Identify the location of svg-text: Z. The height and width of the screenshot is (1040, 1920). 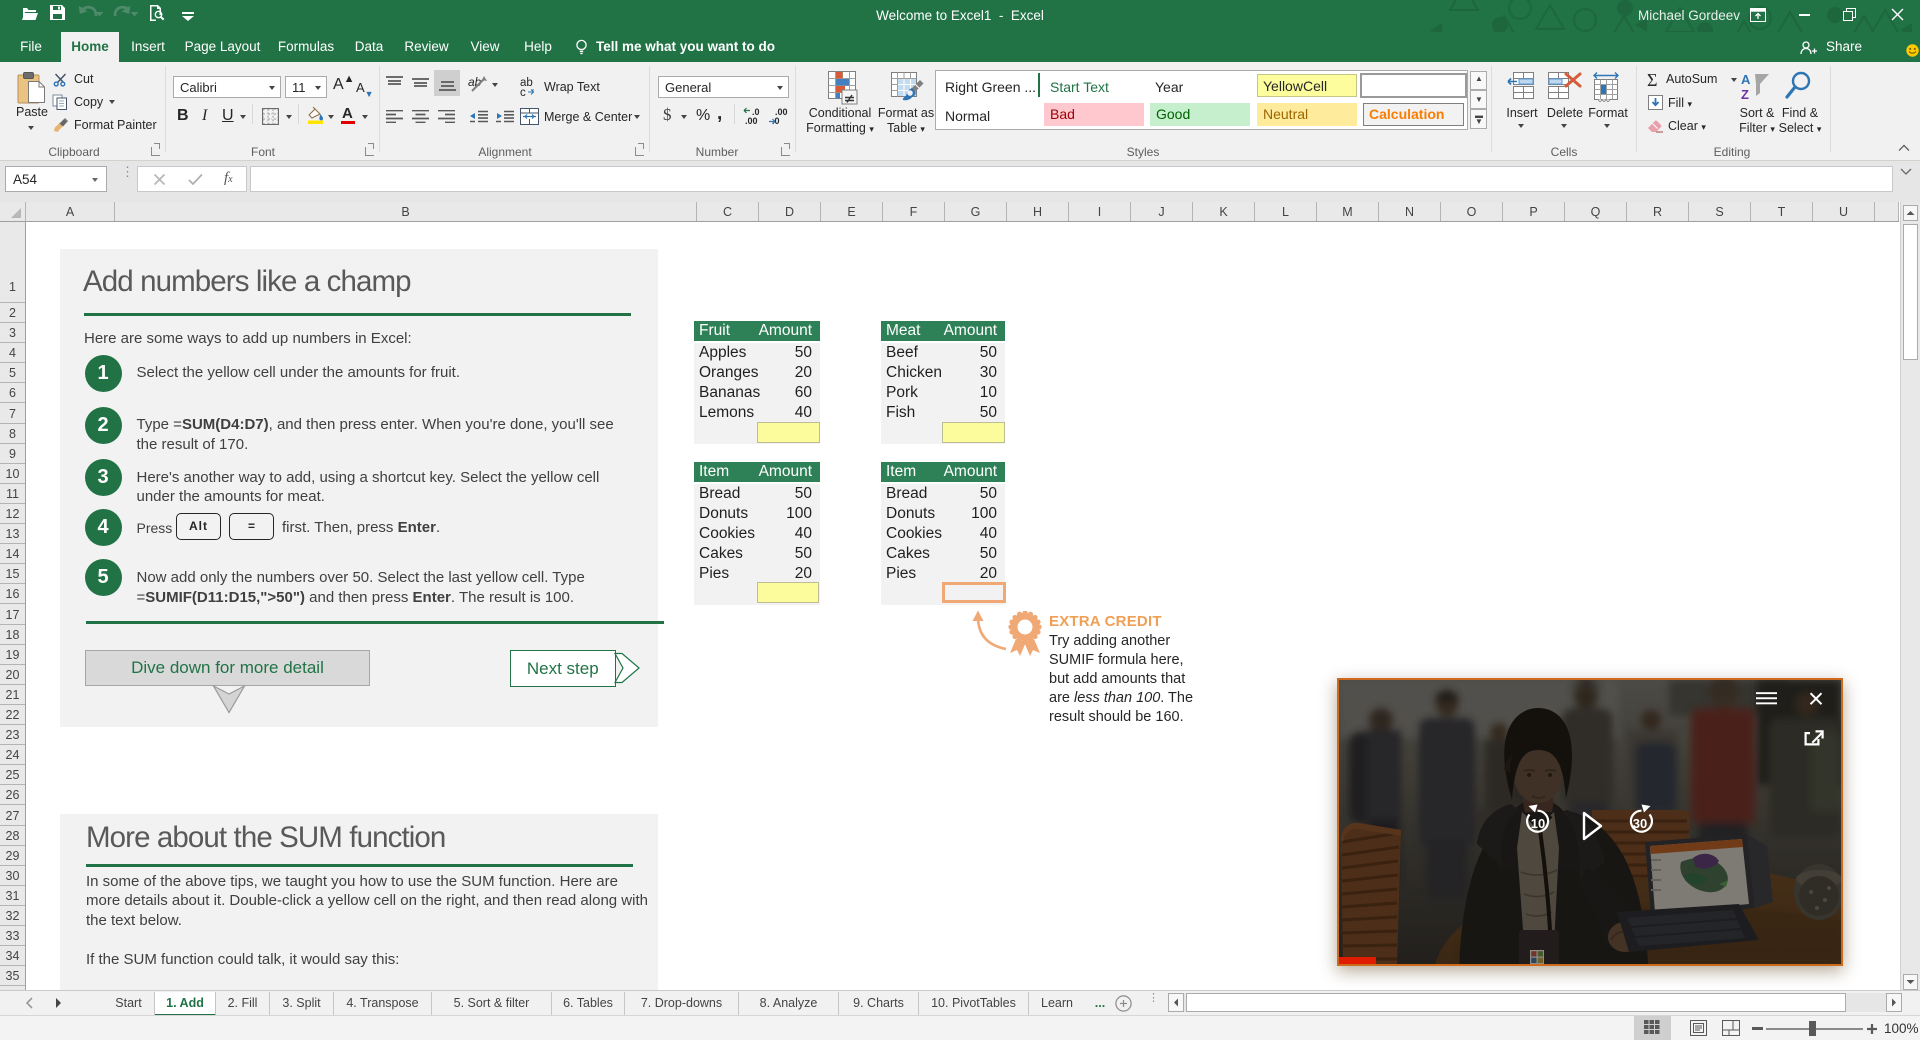
(1745, 93).